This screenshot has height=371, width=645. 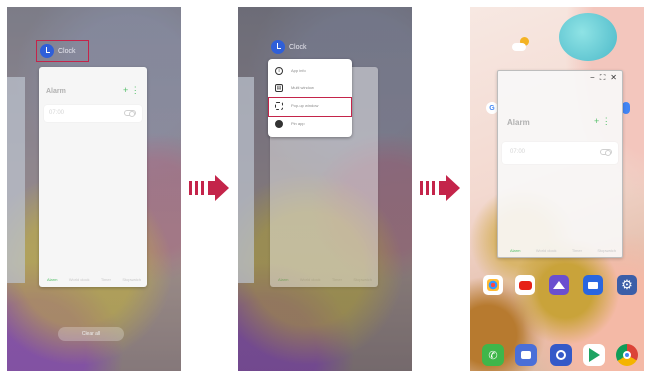 I want to click on menu-item-pin-app: Pin app, so click(x=310, y=123).